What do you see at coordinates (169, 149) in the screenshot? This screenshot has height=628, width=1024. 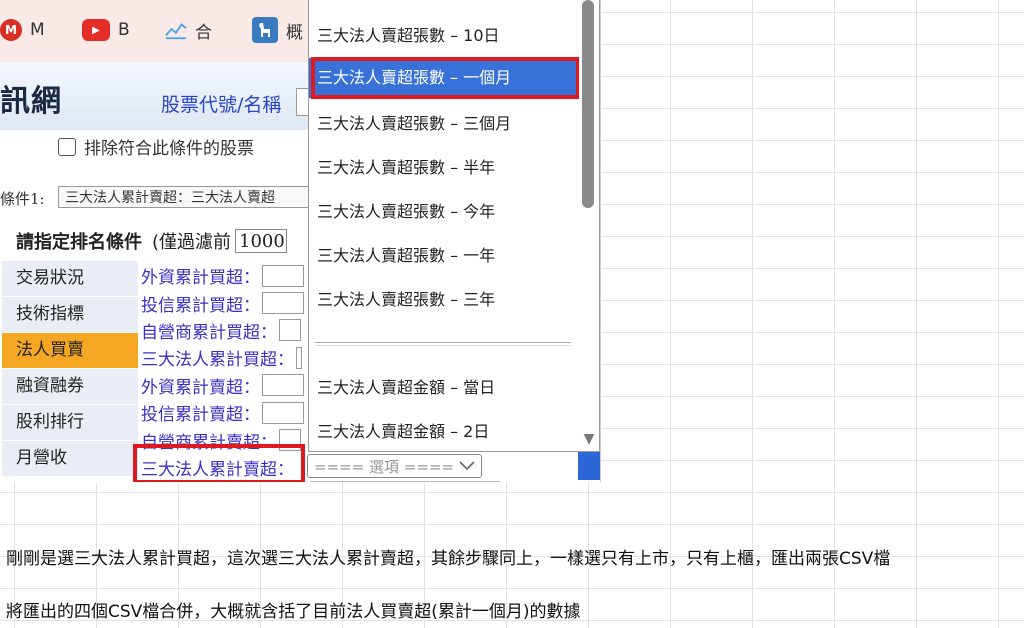 I see `exclude-label: 排除符合此條件的股票` at bounding box center [169, 149].